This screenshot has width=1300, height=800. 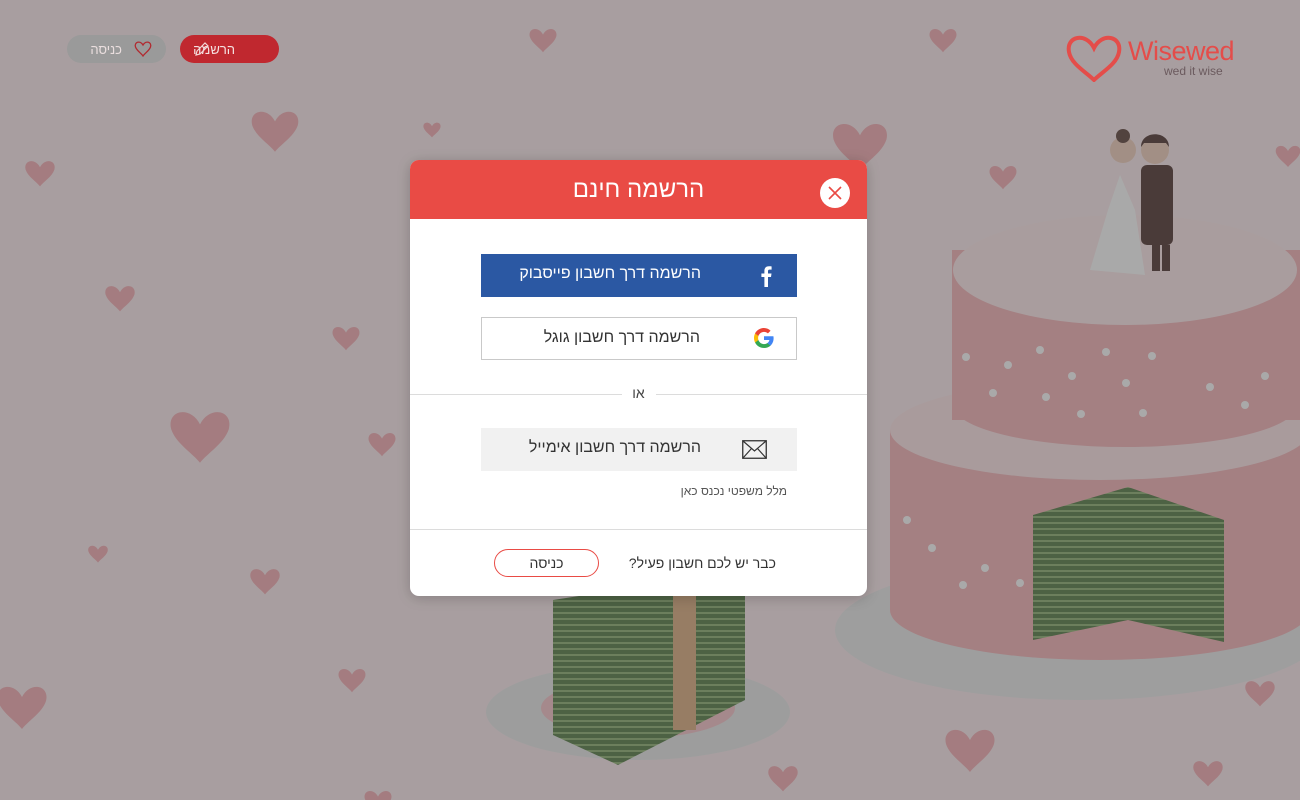 What do you see at coordinates (614, 447) in the screenshot?
I see `email-signup-label: הרשמה דרך חשבון אימייל` at bounding box center [614, 447].